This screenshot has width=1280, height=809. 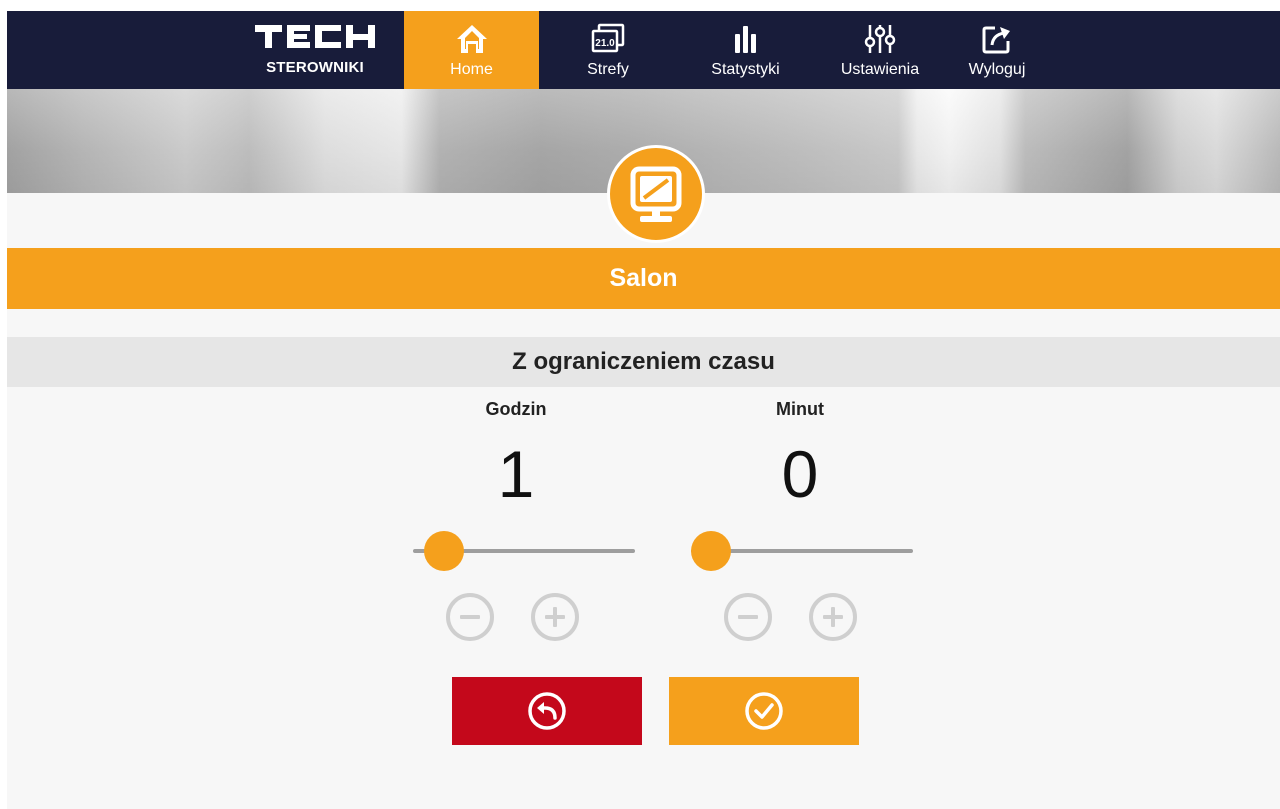 I want to click on logout-icon, so click(x=996, y=40).